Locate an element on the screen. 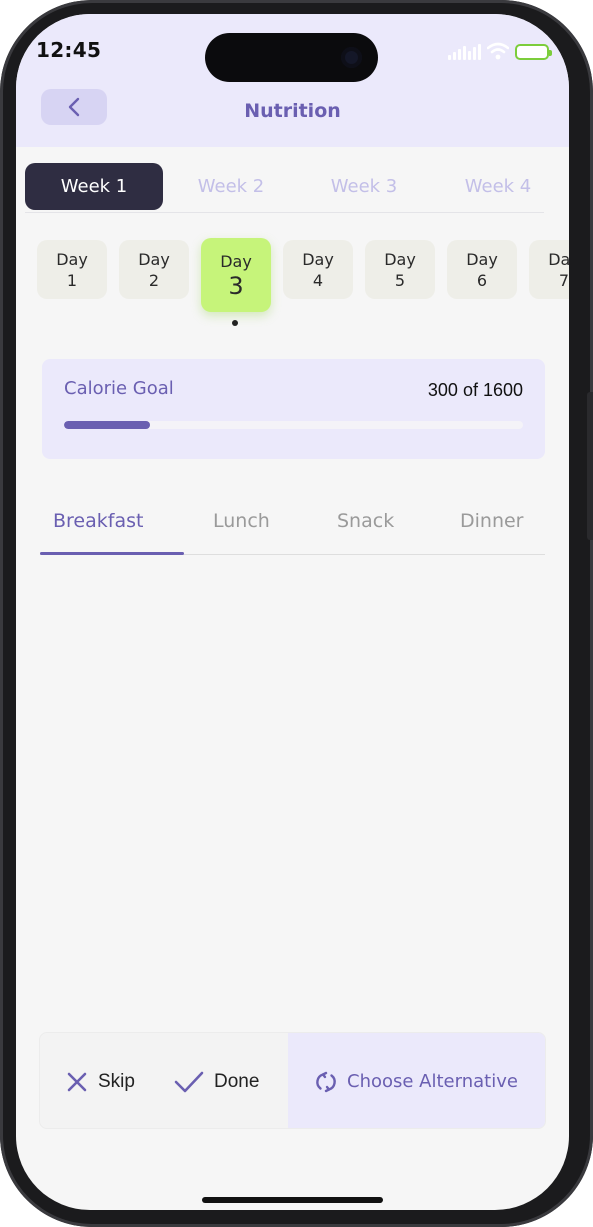 This screenshot has width=593, height=1227. check-icon is located at coordinates (189, 1081).